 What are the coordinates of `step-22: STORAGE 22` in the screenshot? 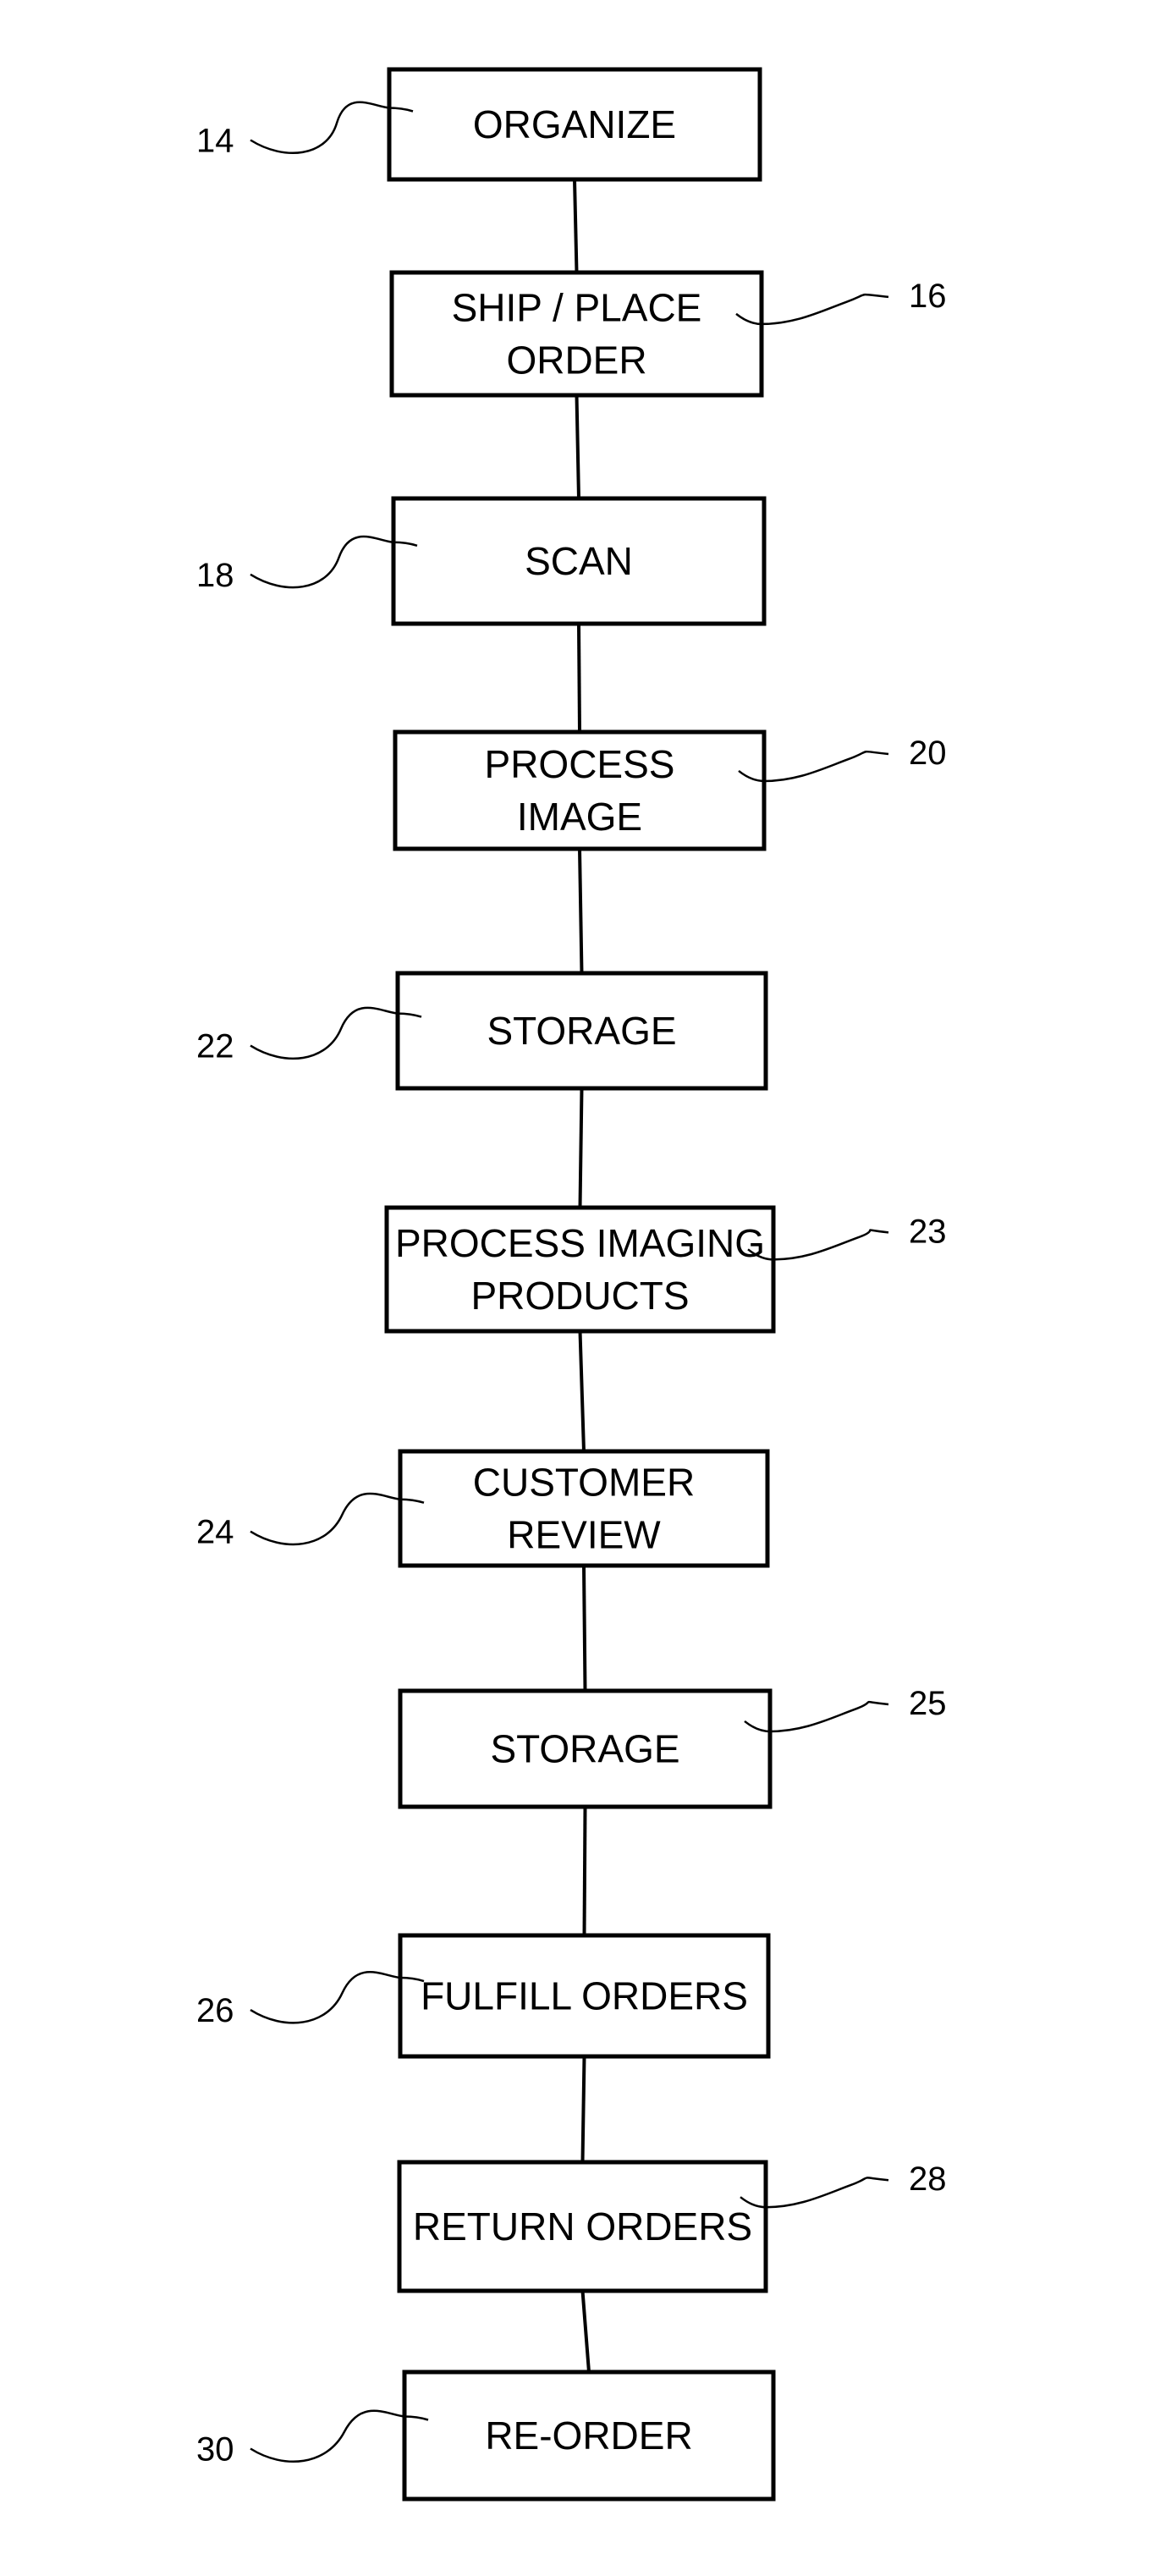 It's located at (482, 1031).